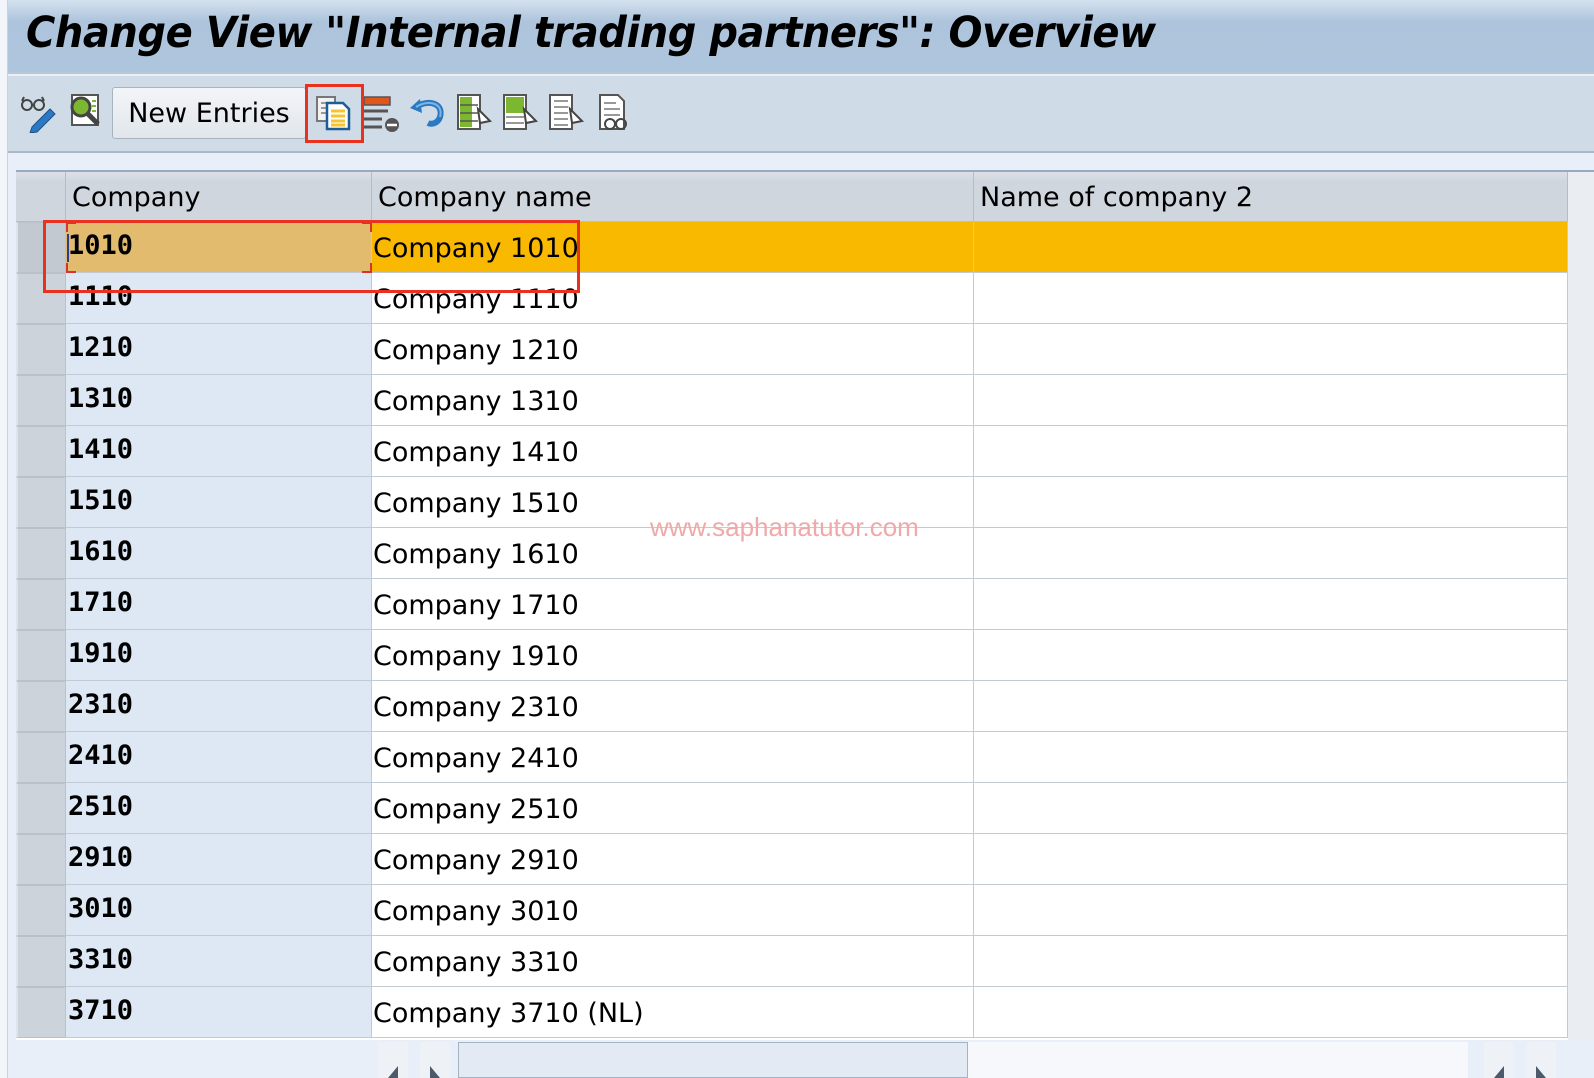 This screenshot has width=1594, height=1078. I want to click on company-code-cell: 1410, so click(219, 451).